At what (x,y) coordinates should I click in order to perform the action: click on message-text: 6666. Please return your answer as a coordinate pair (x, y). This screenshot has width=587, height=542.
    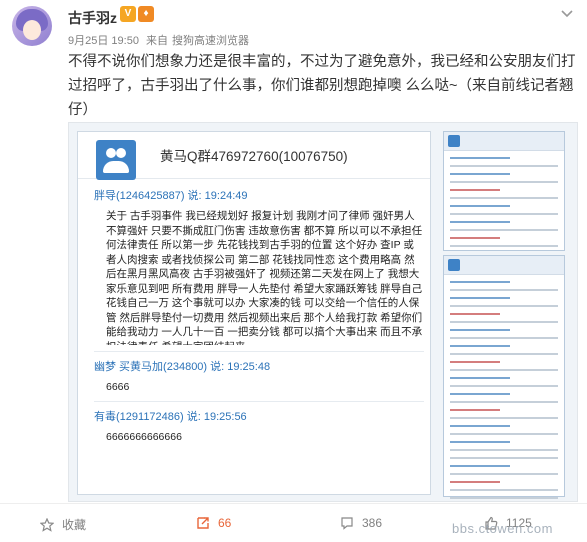
    Looking at the image, I should click on (118, 387).